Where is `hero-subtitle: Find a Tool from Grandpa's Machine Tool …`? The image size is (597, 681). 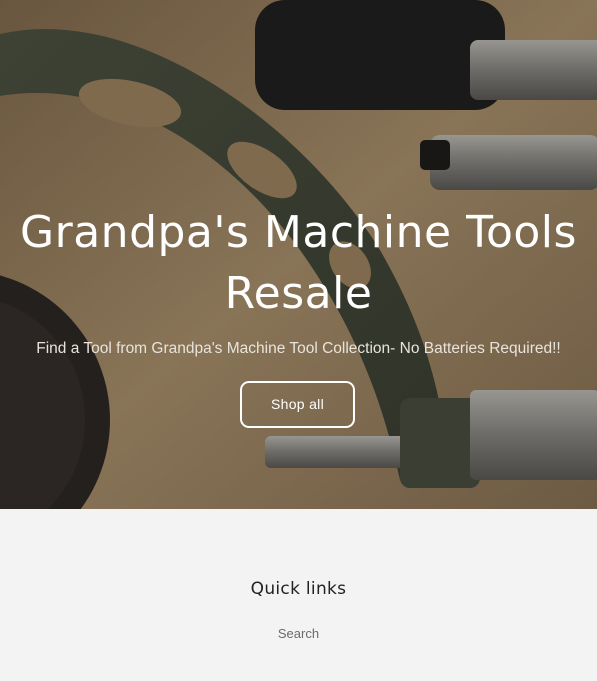
hero-subtitle: Find a Tool from Grandpa's Machine Tool … is located at coordinates (298, 348).